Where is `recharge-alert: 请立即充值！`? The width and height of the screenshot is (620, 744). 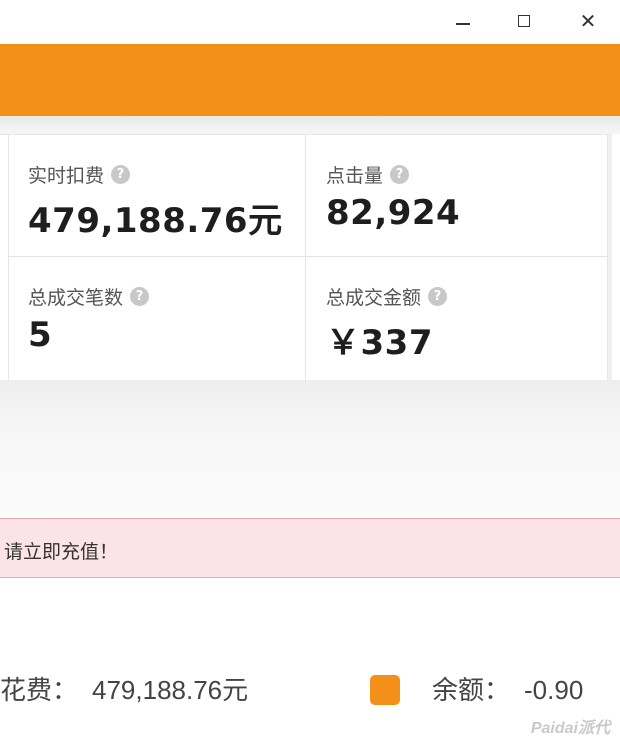
recharge-alert: 请立即充值！ is located at coordinates (310, 548).